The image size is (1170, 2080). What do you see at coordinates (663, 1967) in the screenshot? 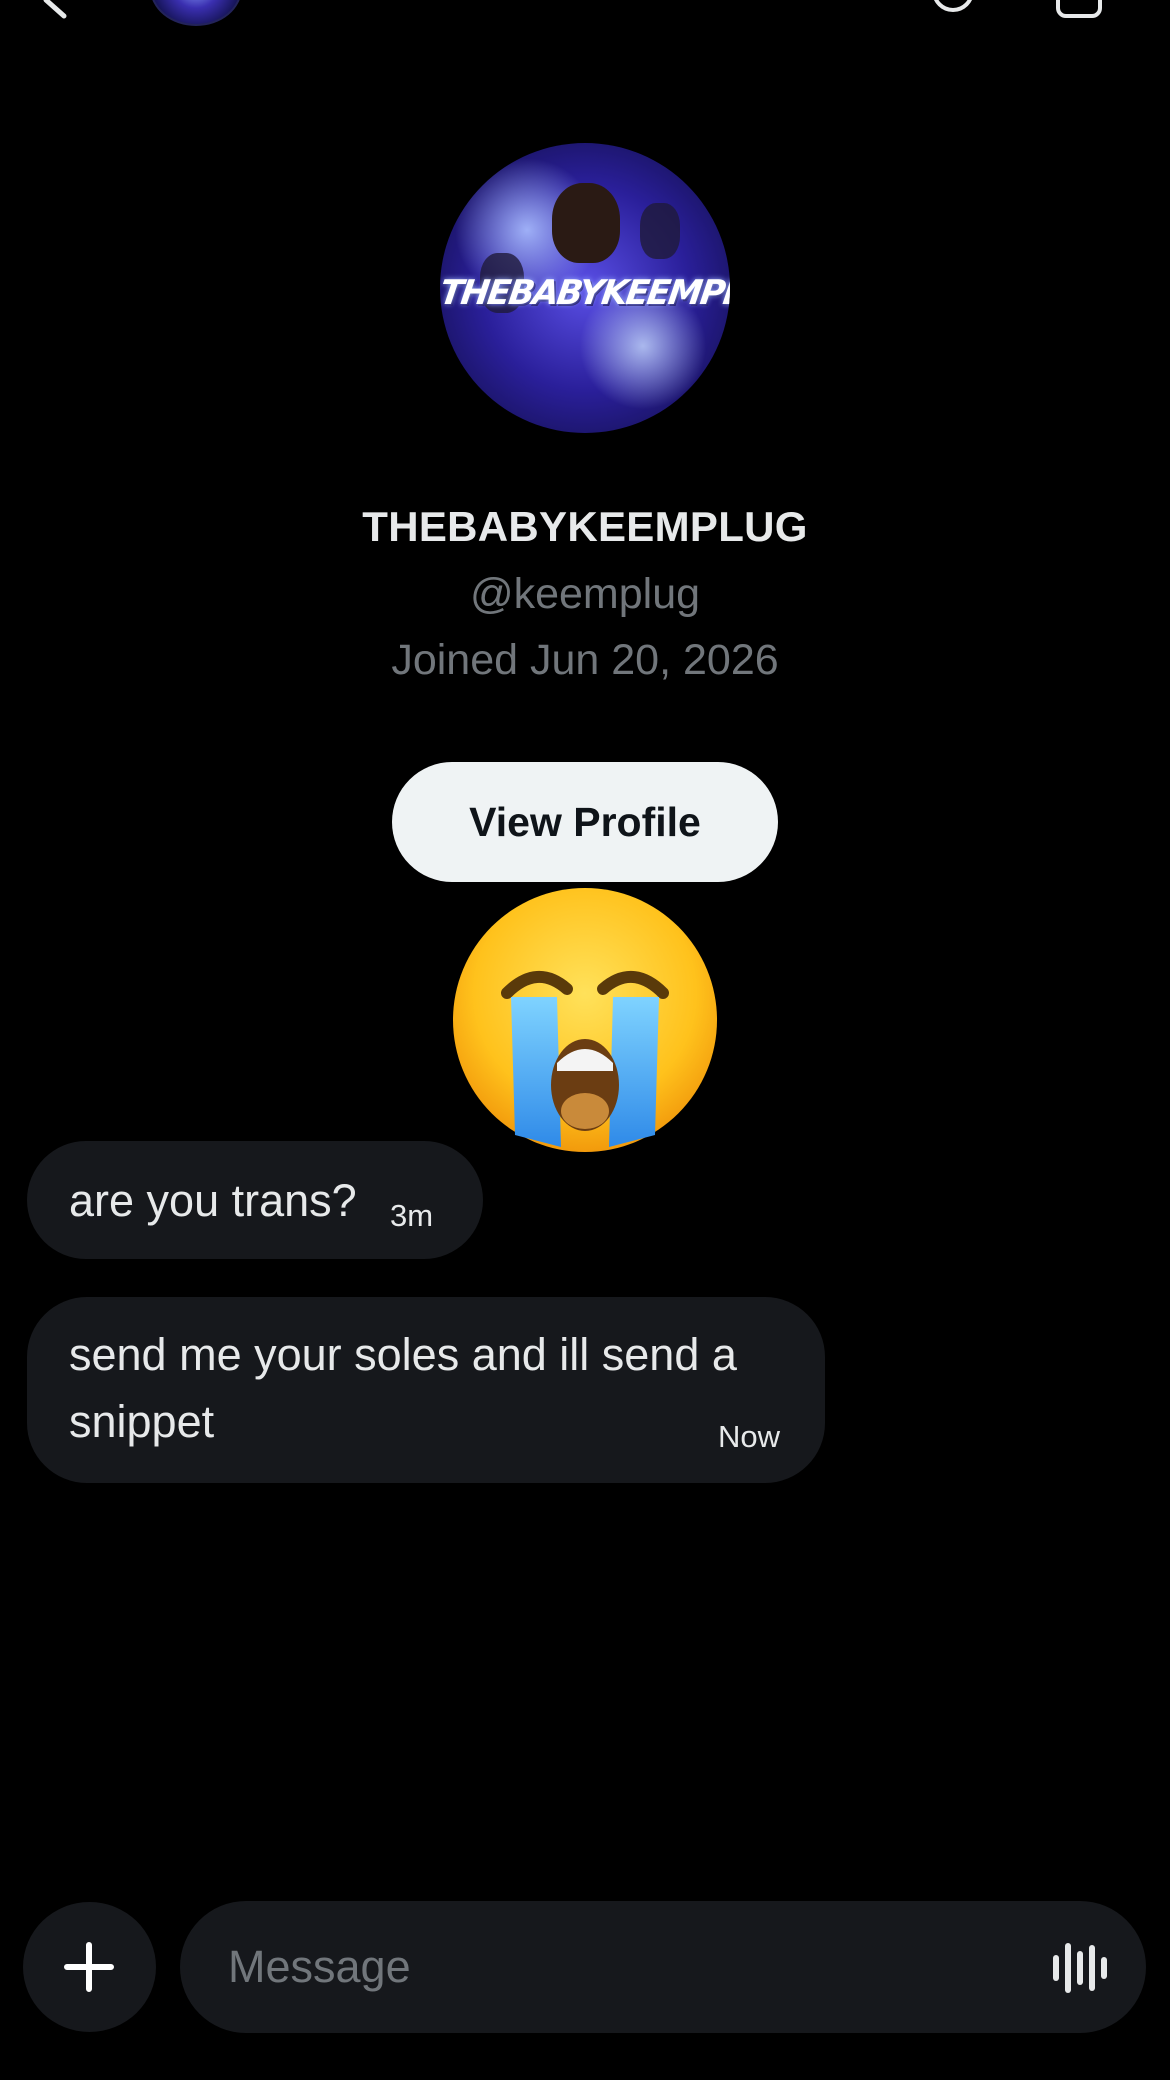
I see `message-input` at bounding box center [663, 1967].